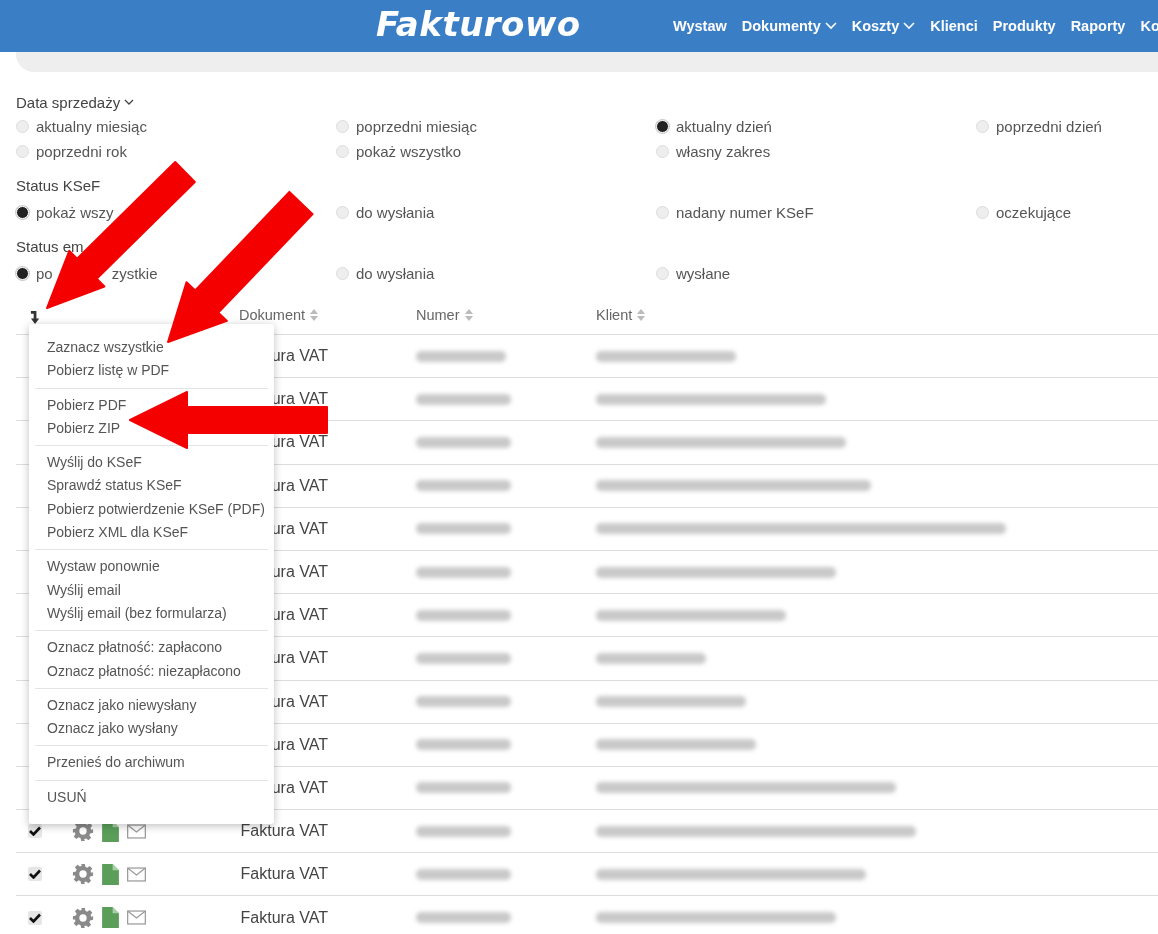  Describe the element at coordinates (84, 590) in the screenshot. I see `menu-item: Wyślij email` at that location.